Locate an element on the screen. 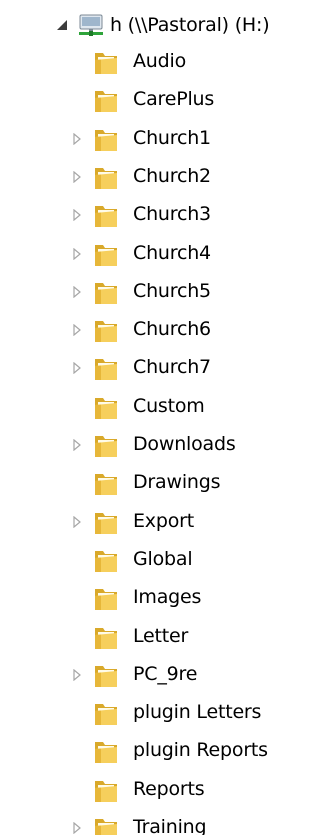 Image resolution: width=331 pixels, height=835 pixels. folder-name: Training is located at coordinates (170, 825).